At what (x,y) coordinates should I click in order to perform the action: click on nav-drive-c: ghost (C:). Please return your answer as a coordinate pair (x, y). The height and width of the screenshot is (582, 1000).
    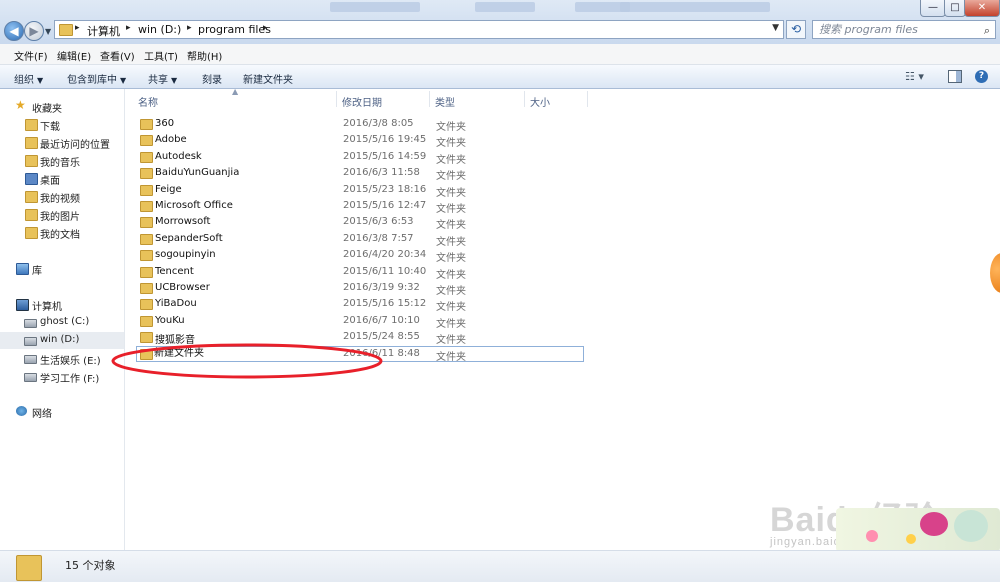
    Looking at the image, I should click on (62, 322).